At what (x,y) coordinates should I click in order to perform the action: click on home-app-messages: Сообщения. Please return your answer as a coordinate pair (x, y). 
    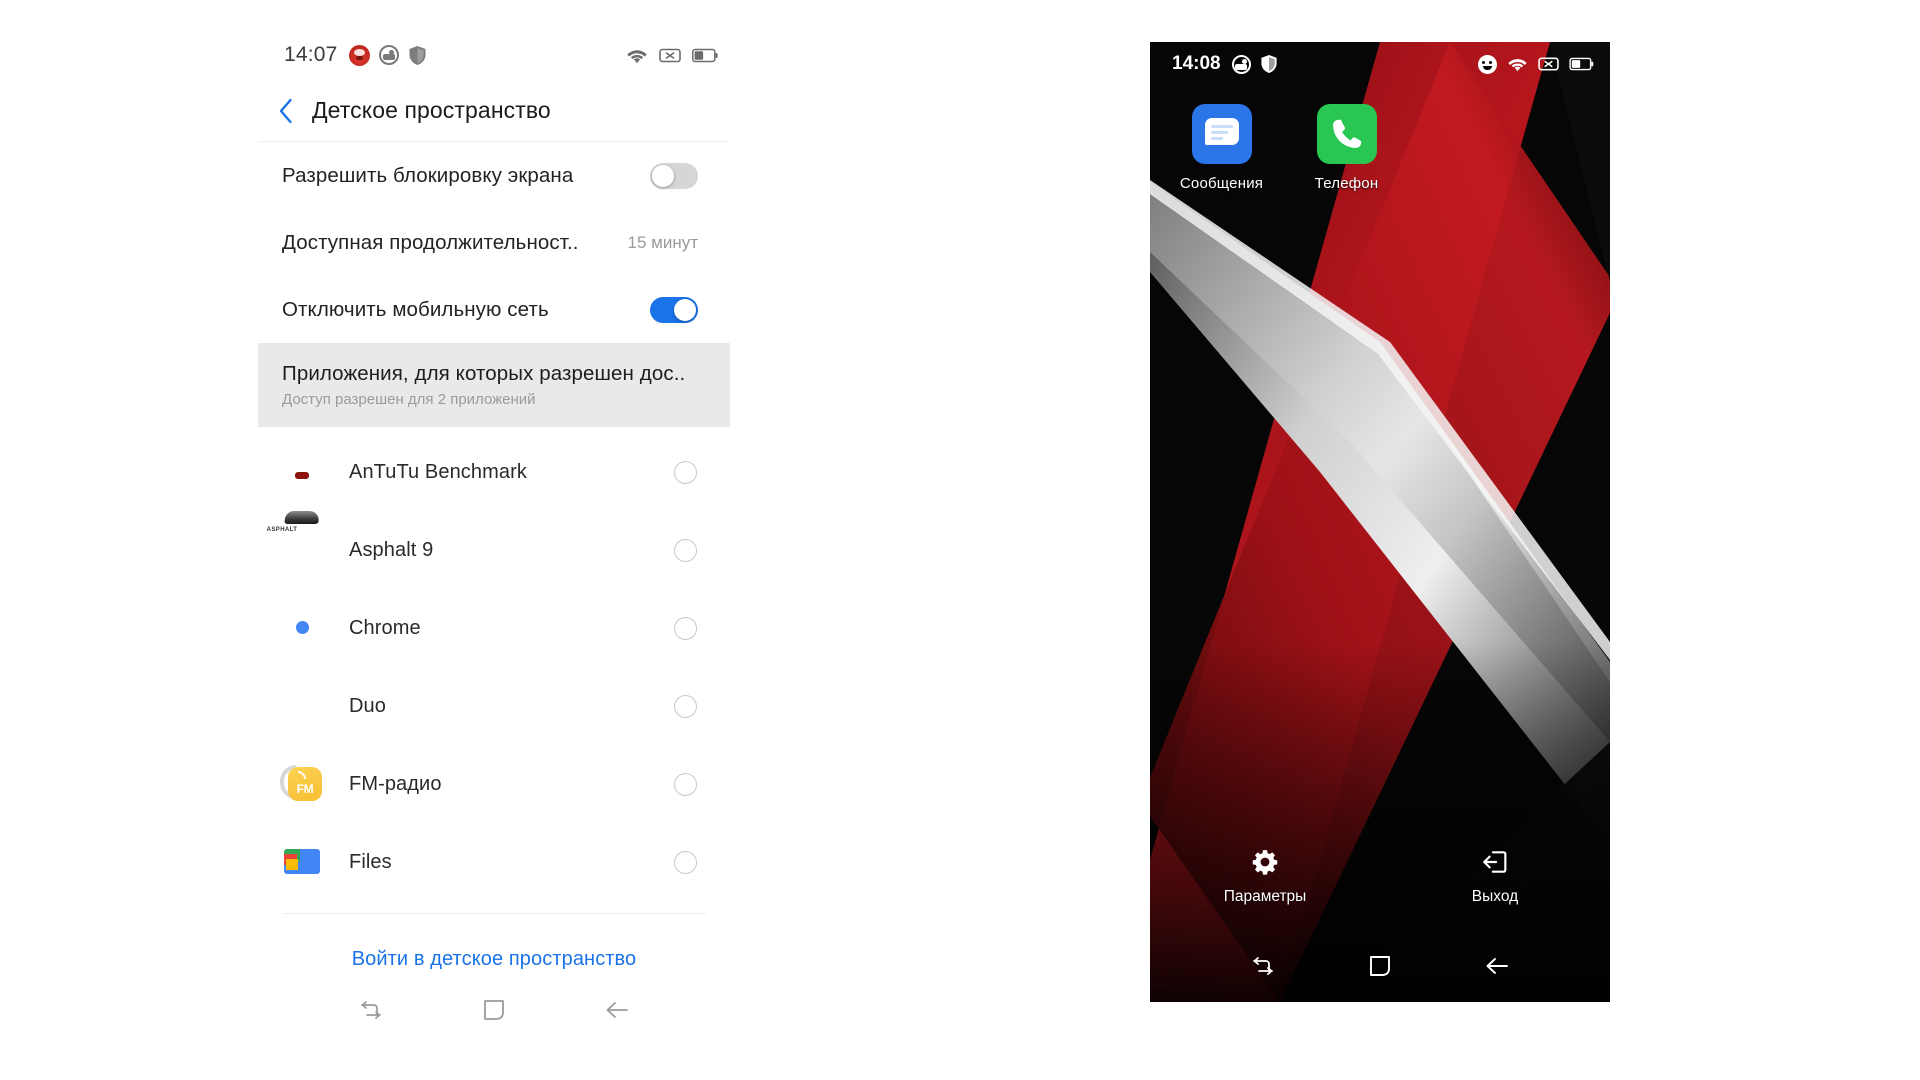
    Looking at the image, I should click on (1221, 148).